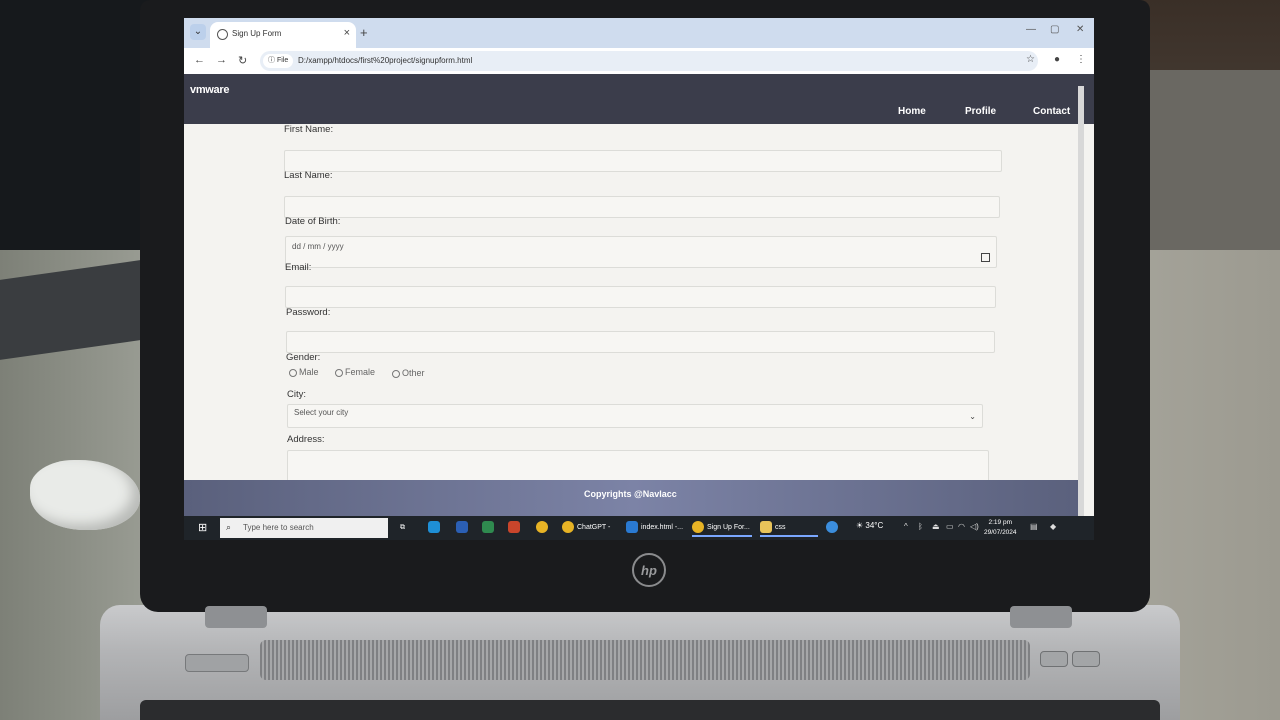 Image resolution: width=1280 pixels, height=720 pixels. I want to click on dob-placeholder: dd / mm / yyyy, so click(318, 246).